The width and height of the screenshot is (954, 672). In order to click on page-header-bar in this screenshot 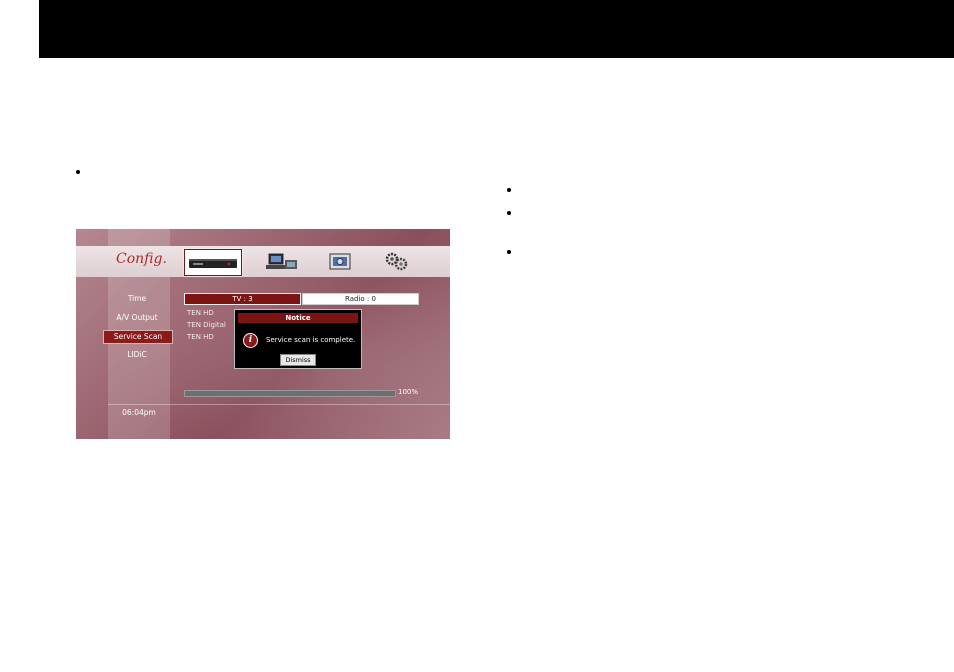, I will do `click(496, 29)`.